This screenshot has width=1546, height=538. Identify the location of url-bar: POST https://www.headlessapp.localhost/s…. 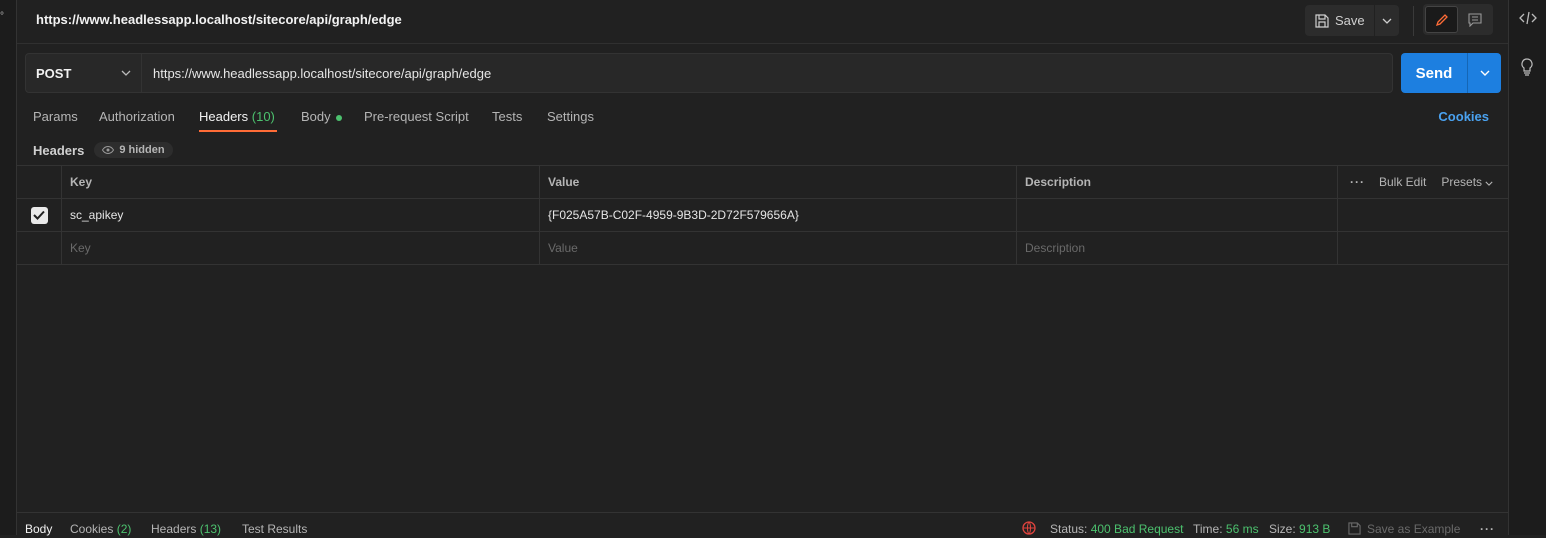
(709, 73).